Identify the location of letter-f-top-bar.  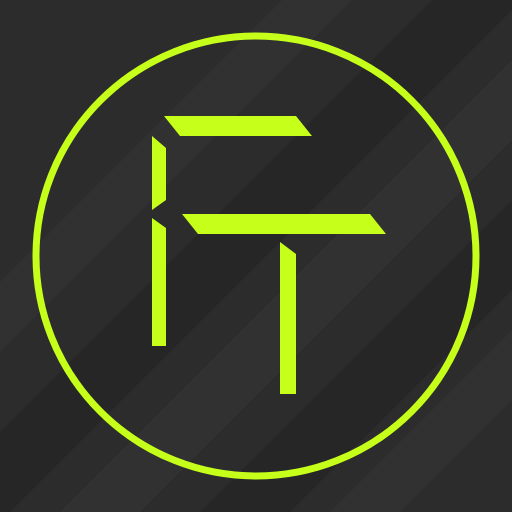
(238, 126).